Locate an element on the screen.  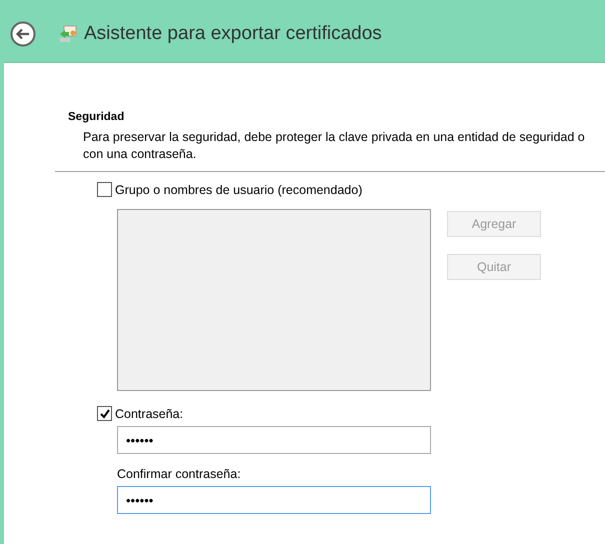
field-label: Confirmar contraseña: is located at coordinates (179, 474).